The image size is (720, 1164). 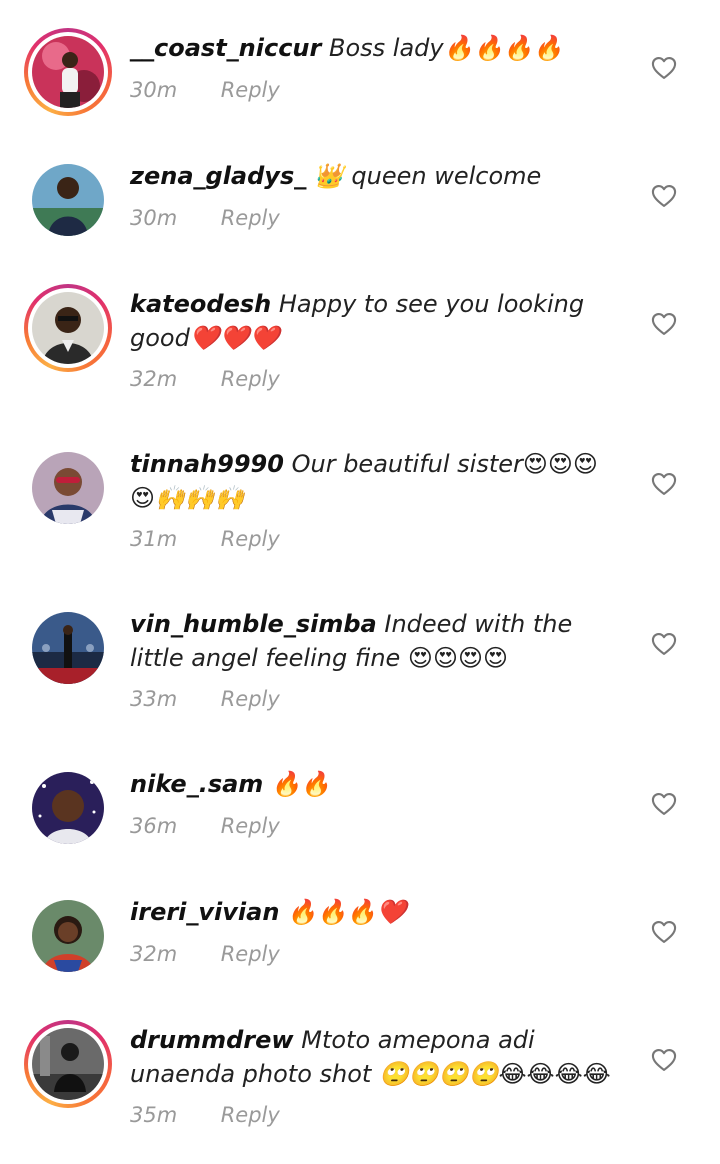 What do you see at coordinates (200, 304) in the screenshot?
I see `comment-username: kateodesh` at bounding box center [200, 304].